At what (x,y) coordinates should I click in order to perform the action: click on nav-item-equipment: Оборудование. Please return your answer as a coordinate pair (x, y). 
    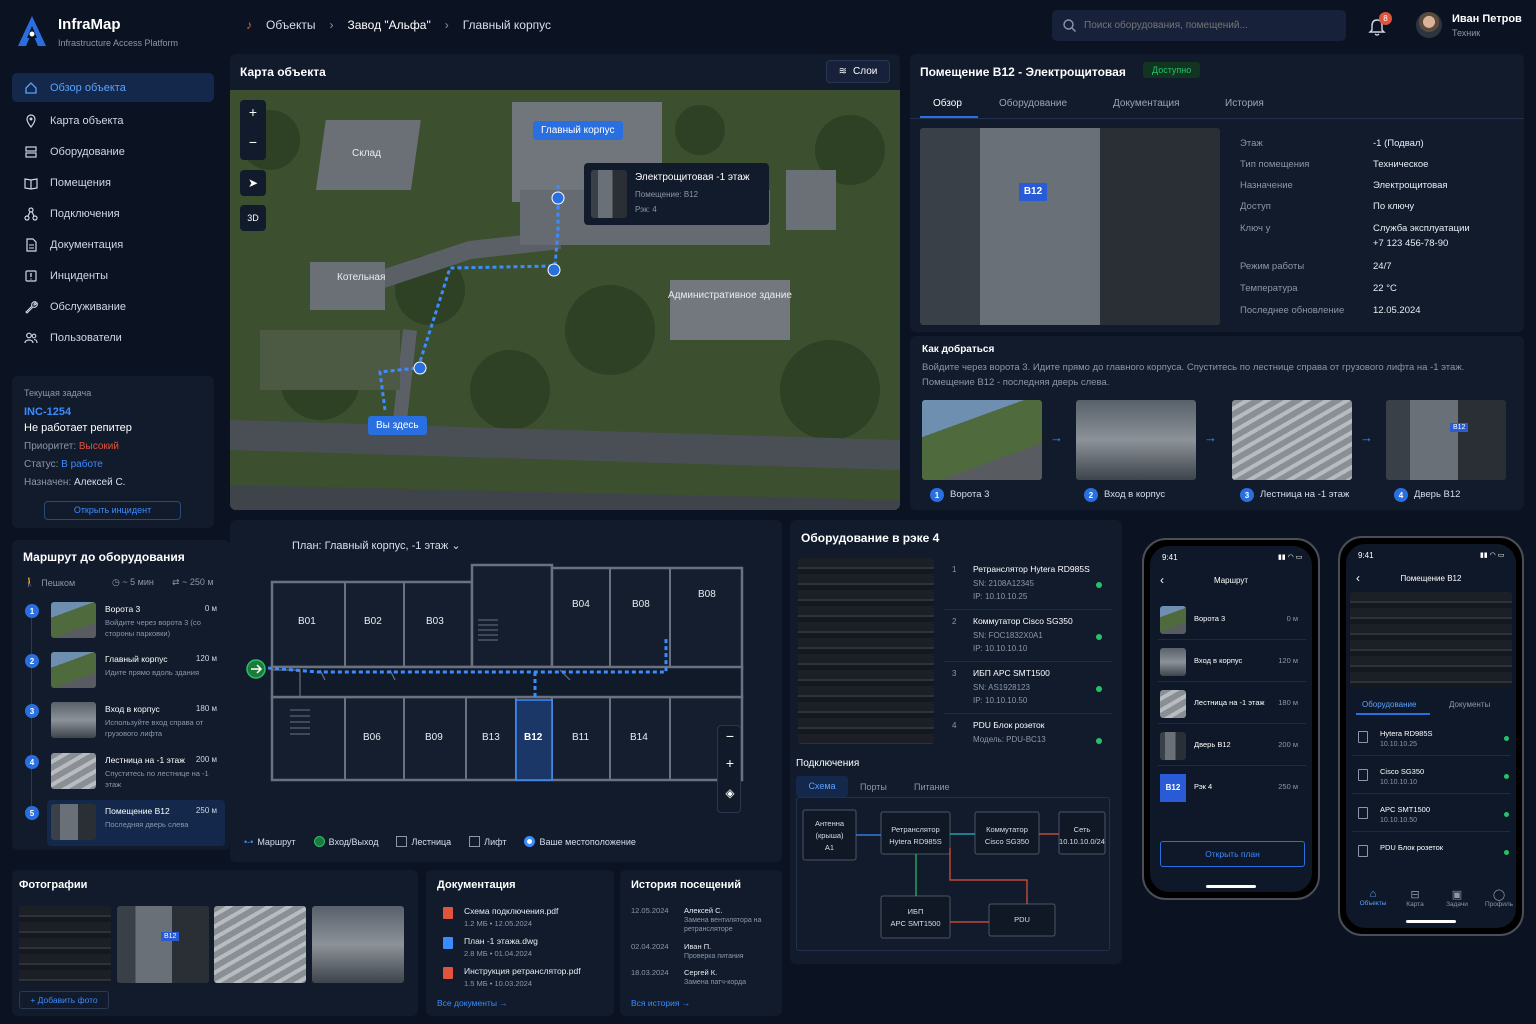
    Looking at the image, I should click on (113, 151).